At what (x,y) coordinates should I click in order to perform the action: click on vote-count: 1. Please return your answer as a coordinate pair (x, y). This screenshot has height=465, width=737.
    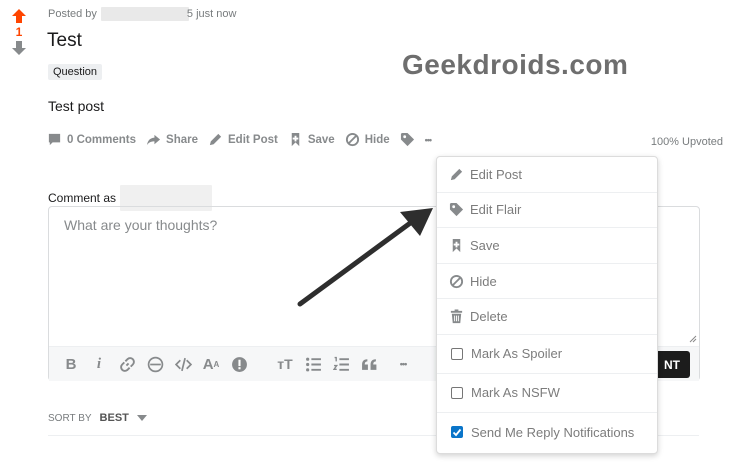
    Looking at the image, I should click on (19, 32).